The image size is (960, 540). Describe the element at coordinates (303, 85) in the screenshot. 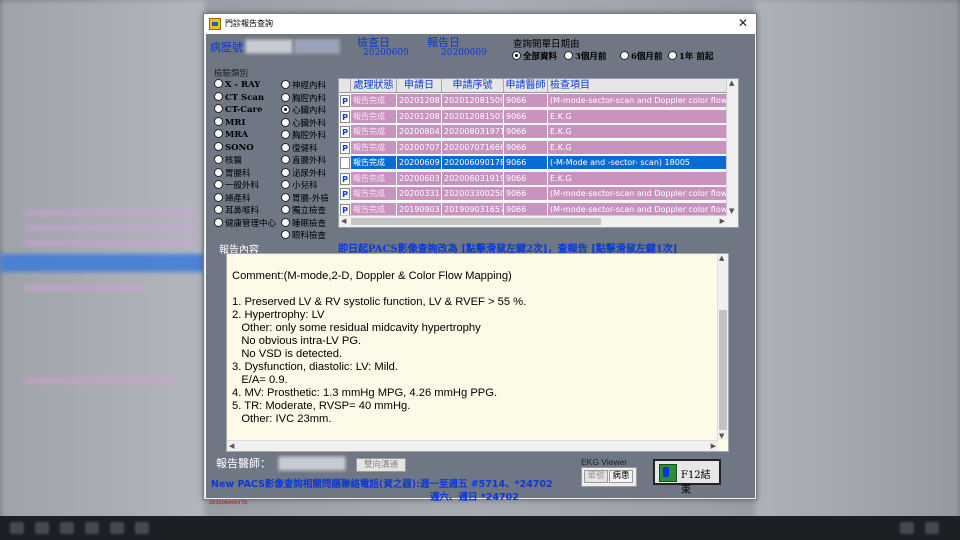

I see `exam-type-right-0: 神經內科` at that location.